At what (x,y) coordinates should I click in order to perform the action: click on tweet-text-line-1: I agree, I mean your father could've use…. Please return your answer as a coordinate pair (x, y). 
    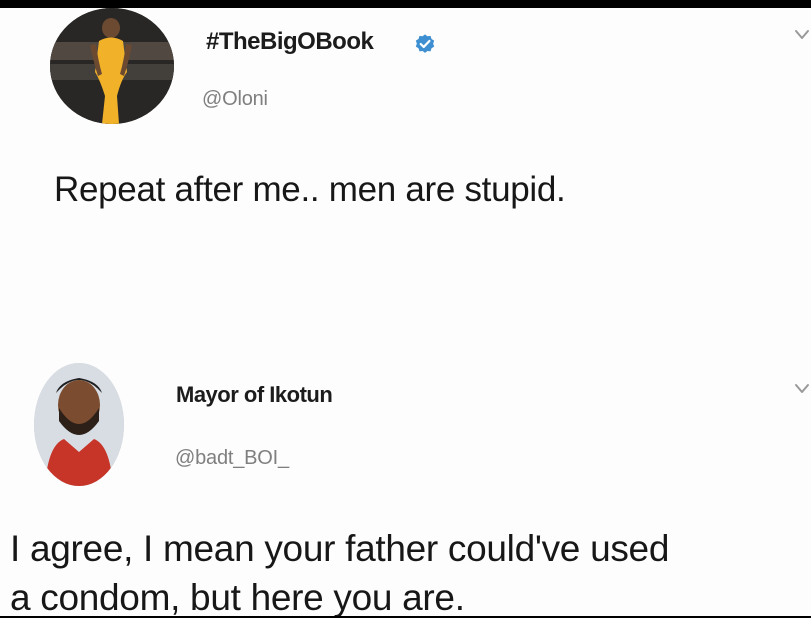
    Looking at the image, I should click on (340, 548).